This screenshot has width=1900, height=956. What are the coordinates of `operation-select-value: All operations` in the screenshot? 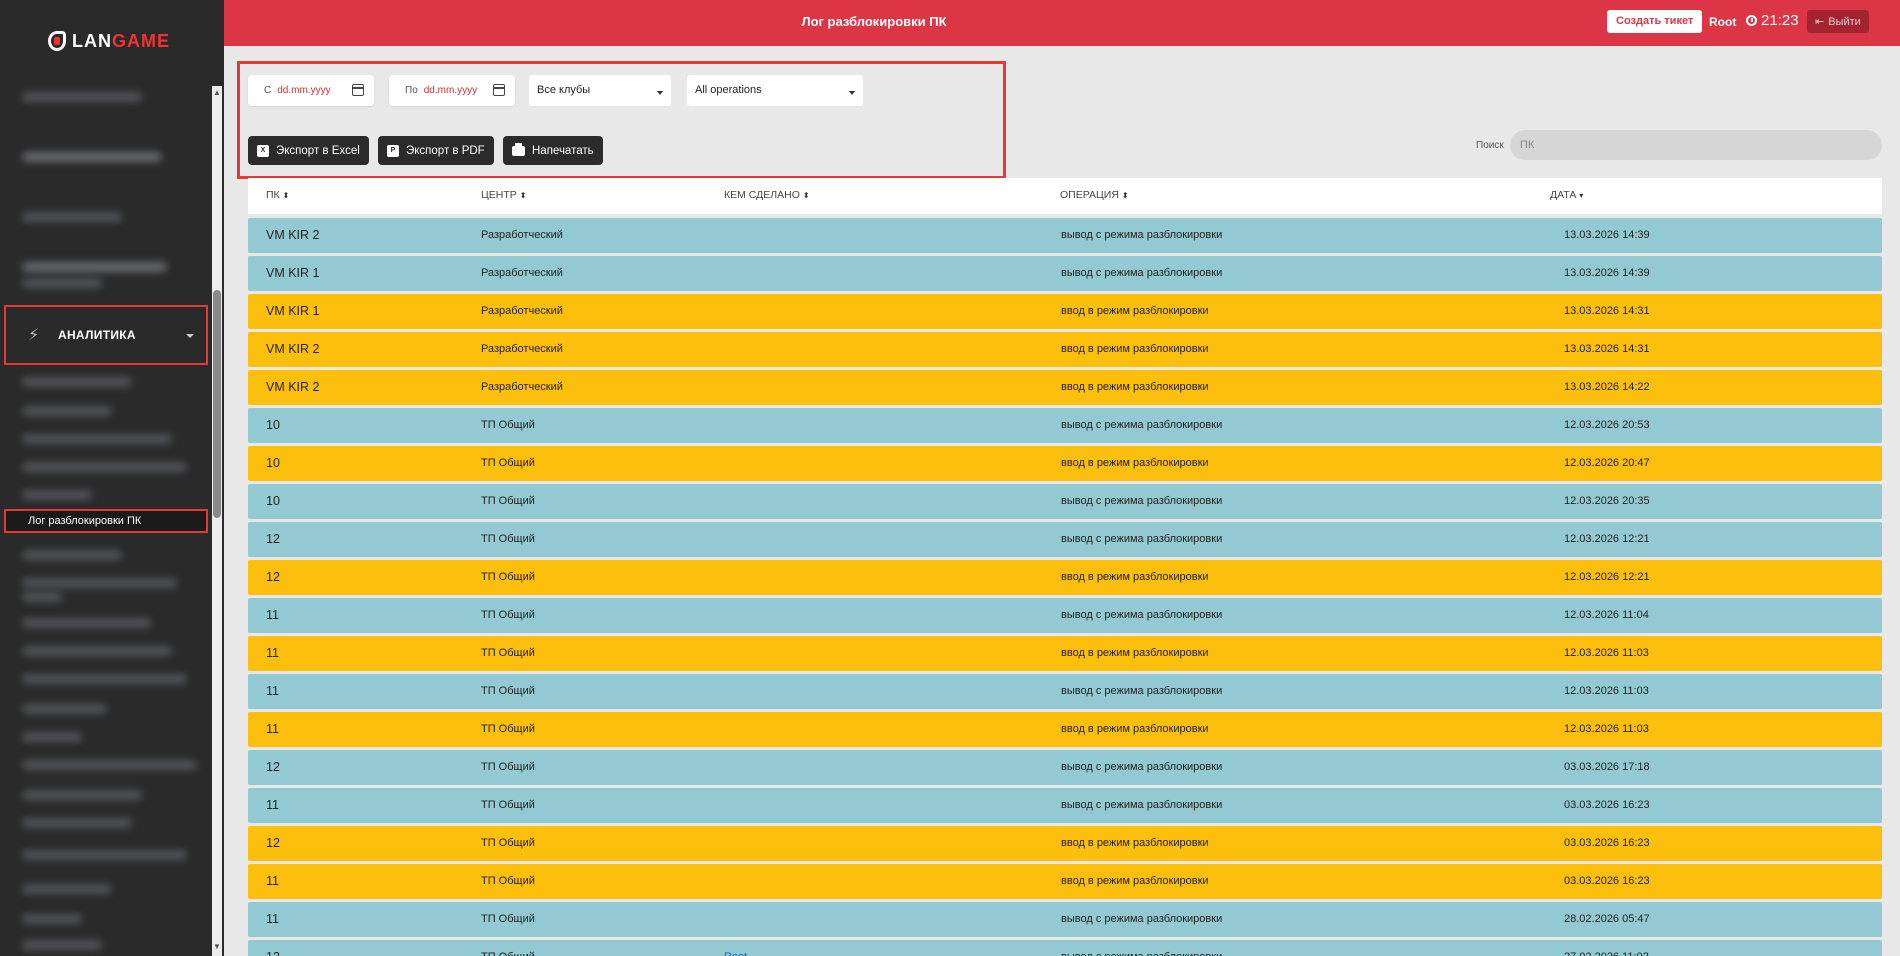 It's located at (728, 90).